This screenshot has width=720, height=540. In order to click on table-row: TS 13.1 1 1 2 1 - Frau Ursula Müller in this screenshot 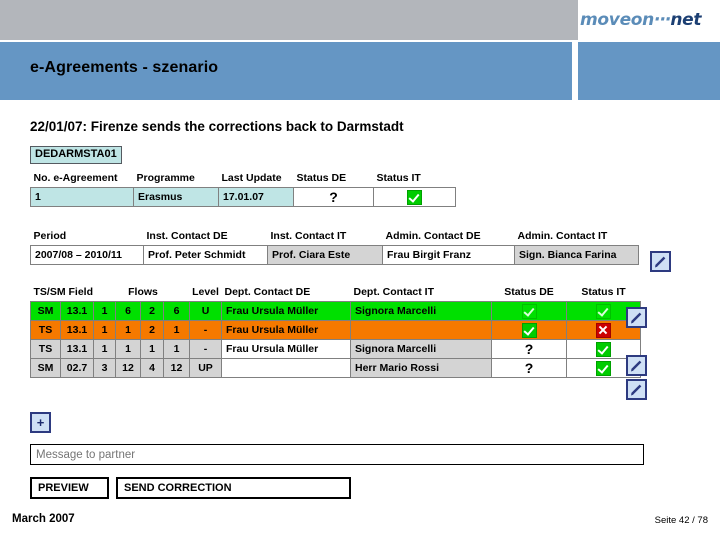, I will do `click(335, 330)`.